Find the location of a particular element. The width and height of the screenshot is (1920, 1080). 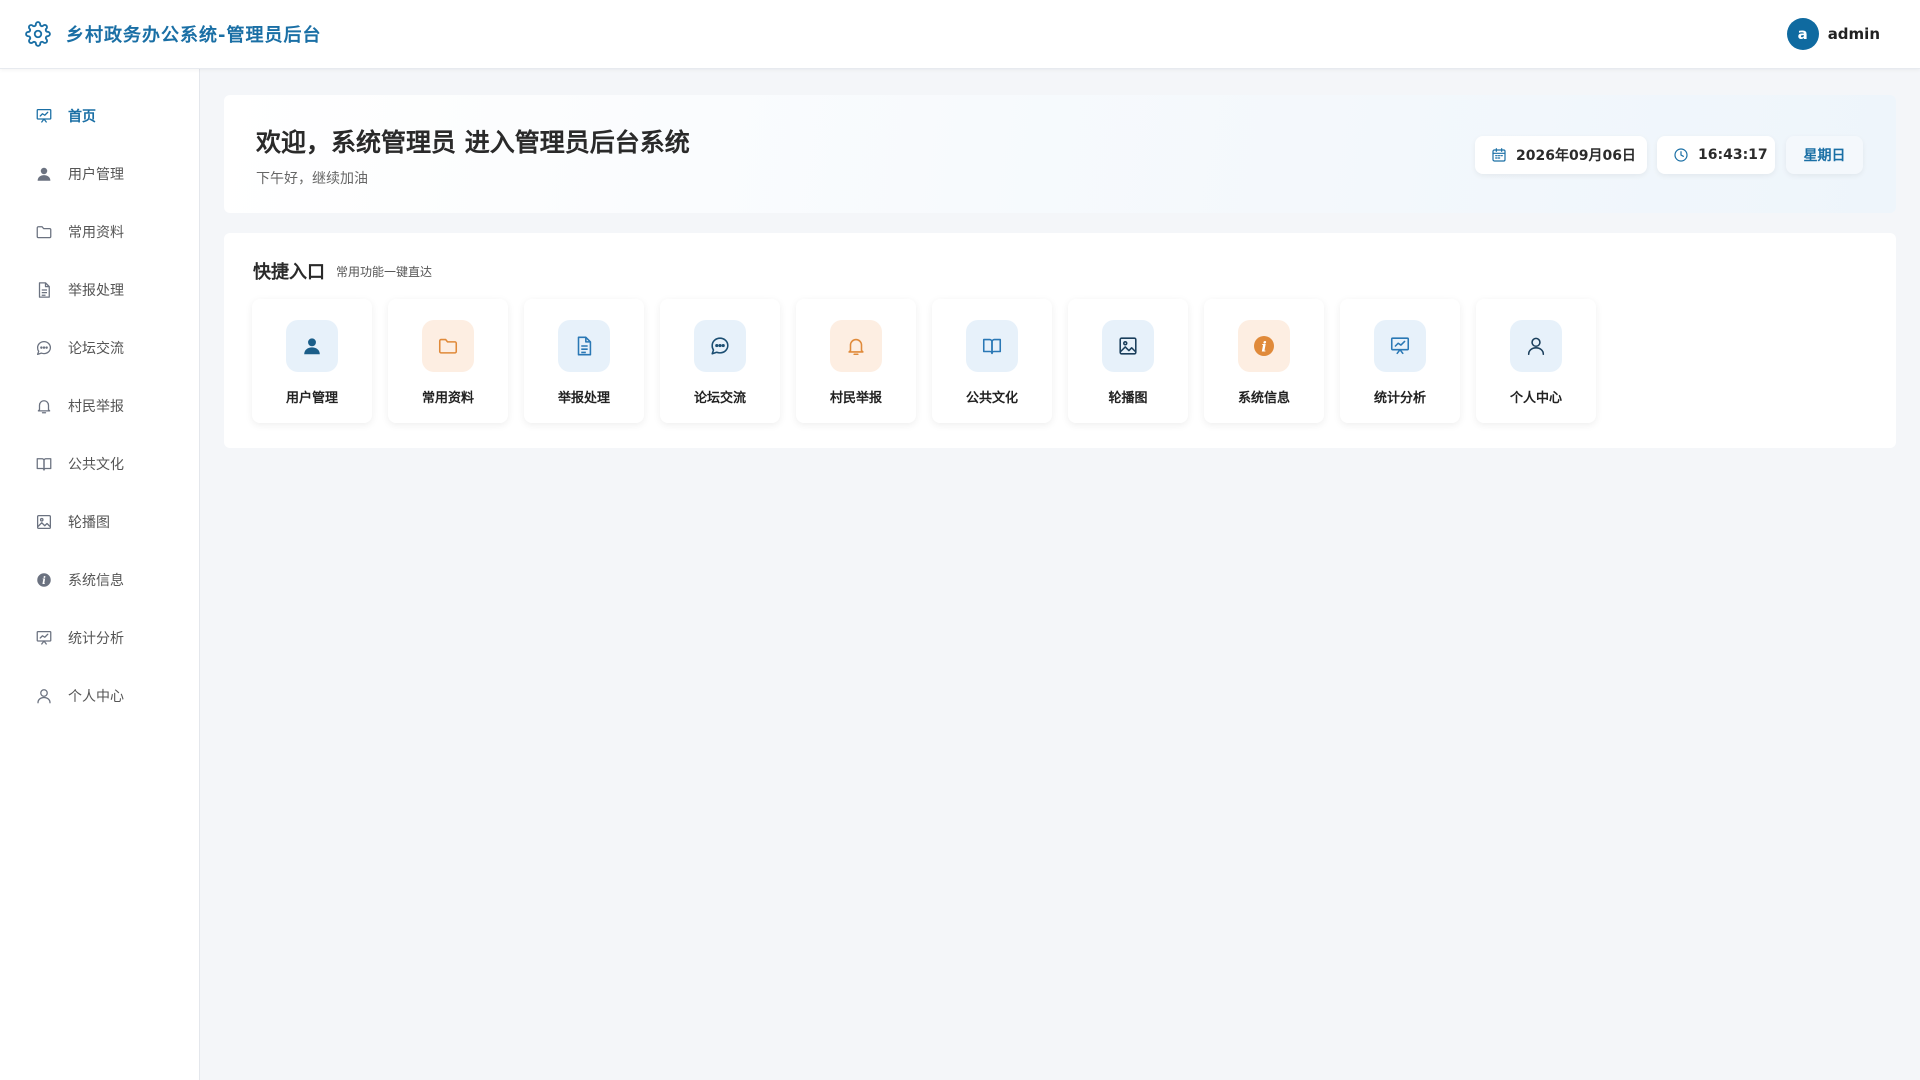

calendar-icon is located at coordinates (1499, 155).